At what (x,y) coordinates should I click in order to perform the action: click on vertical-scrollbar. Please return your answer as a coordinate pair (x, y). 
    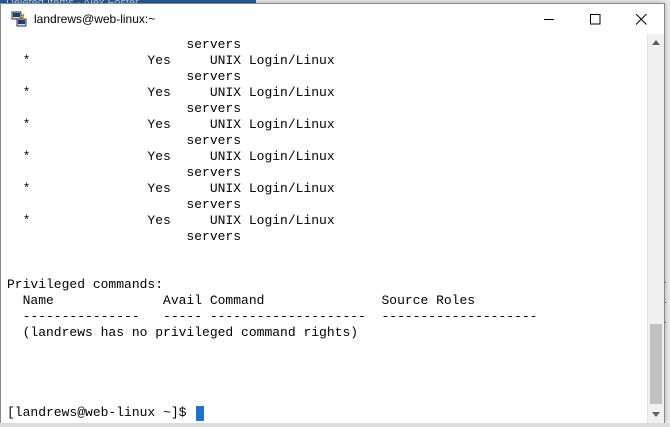
    Looking at the image, I should click on (655, 228).